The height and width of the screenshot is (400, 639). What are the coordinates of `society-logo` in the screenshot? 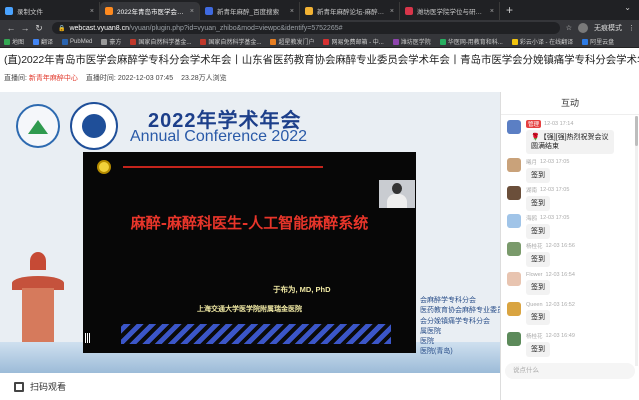 It's located at (38, 126).